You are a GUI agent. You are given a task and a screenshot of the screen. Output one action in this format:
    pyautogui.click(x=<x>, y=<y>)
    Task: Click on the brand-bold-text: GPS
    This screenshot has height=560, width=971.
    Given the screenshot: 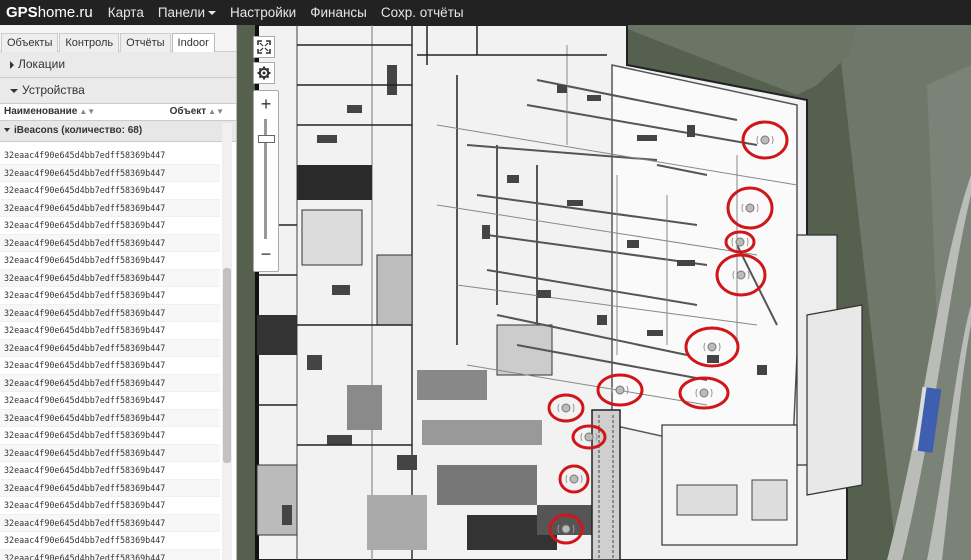 What is the action you would take?
    pyautogui.click(x=22, y=12)
    